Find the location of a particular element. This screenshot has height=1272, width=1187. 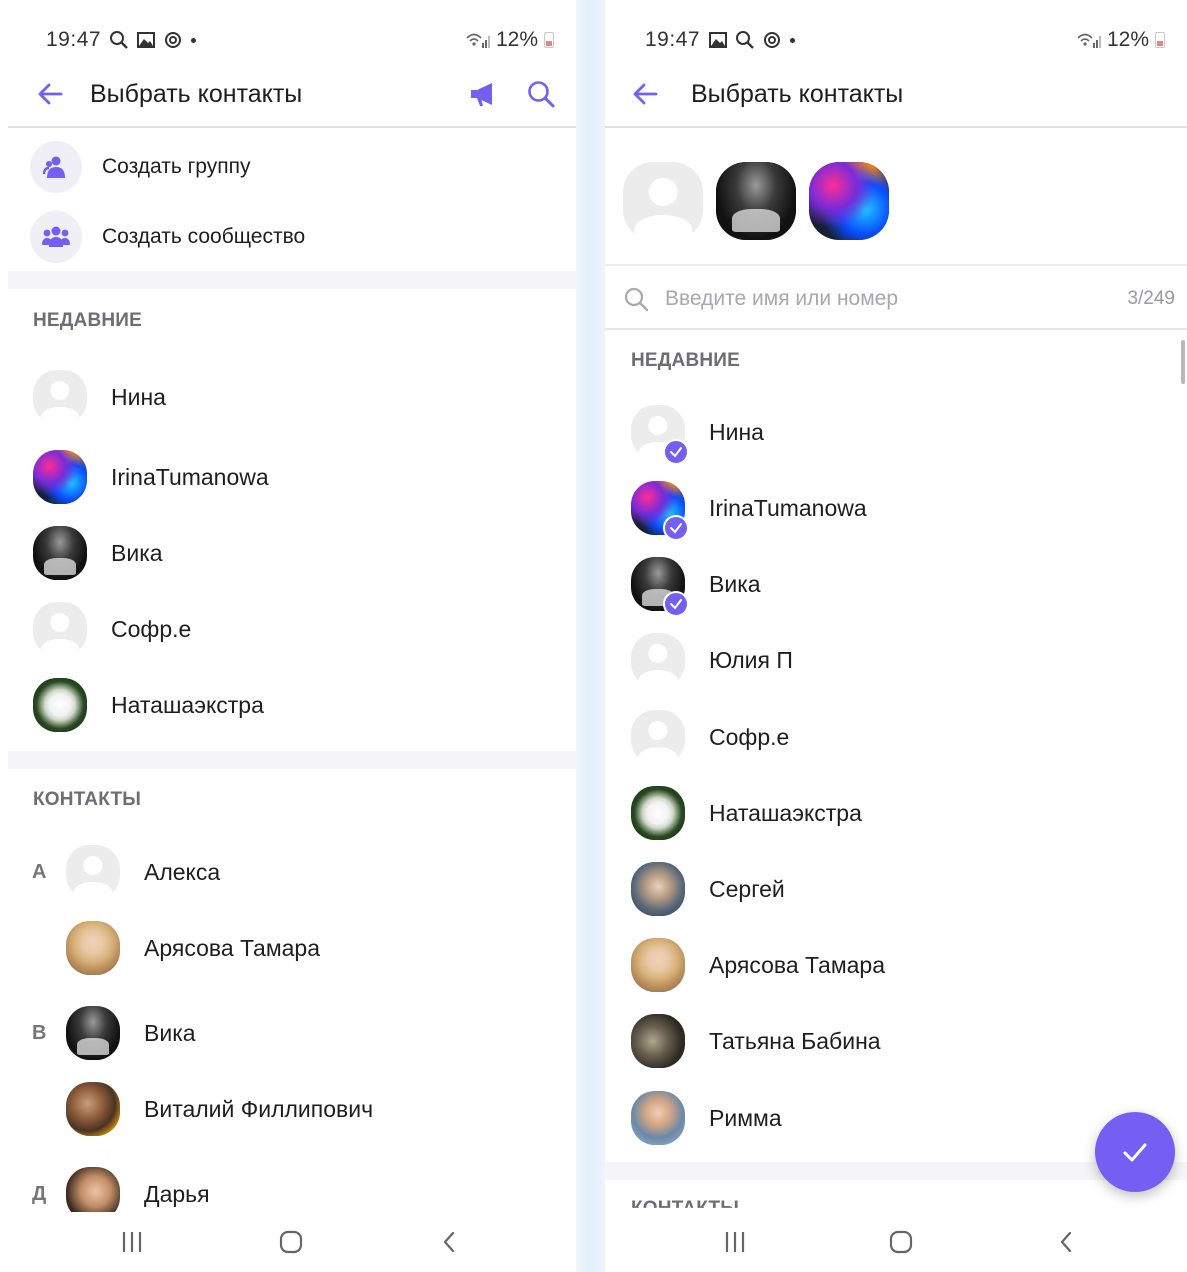

contact-name: Наташаэкстра is located at coordinates (785, 812).